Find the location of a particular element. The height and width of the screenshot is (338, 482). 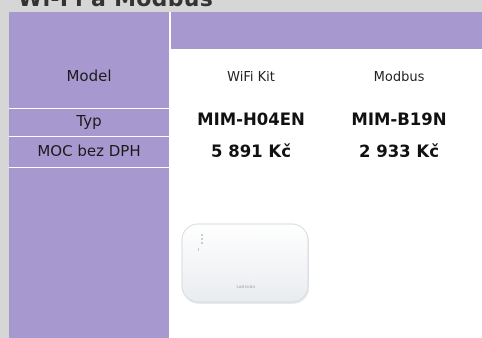

header-cell-left is located at coordinates (89, 30).